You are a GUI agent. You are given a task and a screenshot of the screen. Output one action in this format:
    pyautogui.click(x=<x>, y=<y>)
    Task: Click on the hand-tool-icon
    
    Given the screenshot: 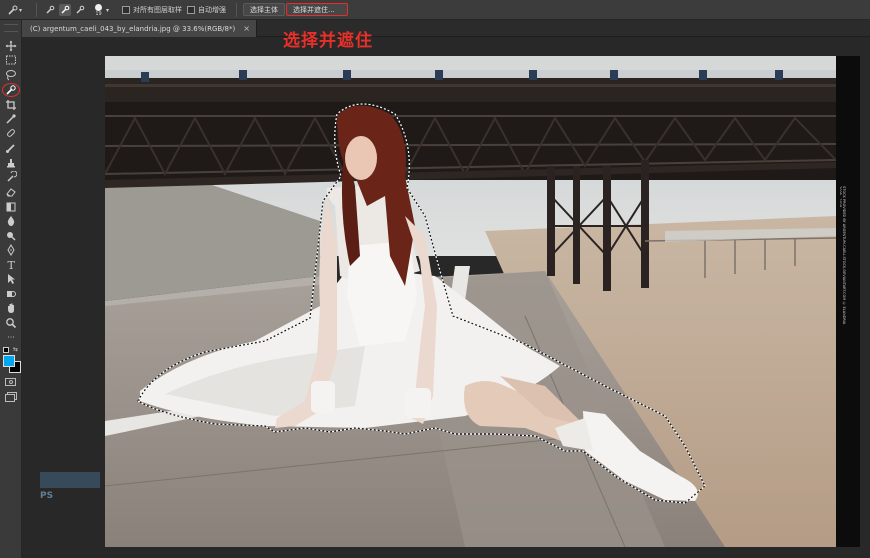 What is the action you would take?
    pyautogui.click(x=11, y=308)
    